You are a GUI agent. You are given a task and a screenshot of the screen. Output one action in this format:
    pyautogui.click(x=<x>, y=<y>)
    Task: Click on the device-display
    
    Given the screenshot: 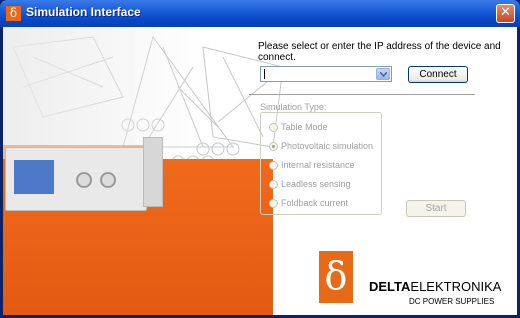 What is the action you would take?
    pyautogui.click(x=34, y=177)
    